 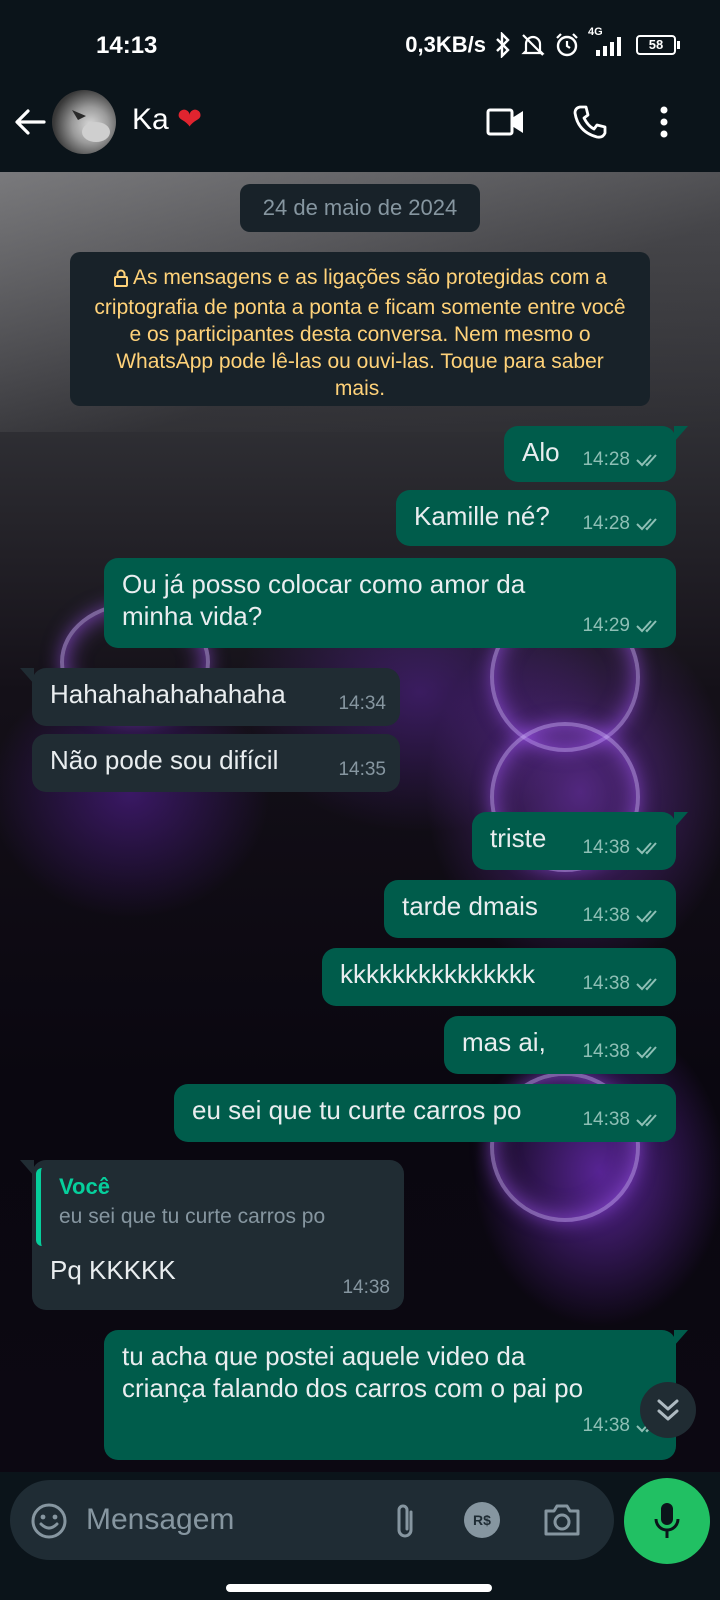 I want to click on heart-emoji: ❤, so click(x=190, y=119).